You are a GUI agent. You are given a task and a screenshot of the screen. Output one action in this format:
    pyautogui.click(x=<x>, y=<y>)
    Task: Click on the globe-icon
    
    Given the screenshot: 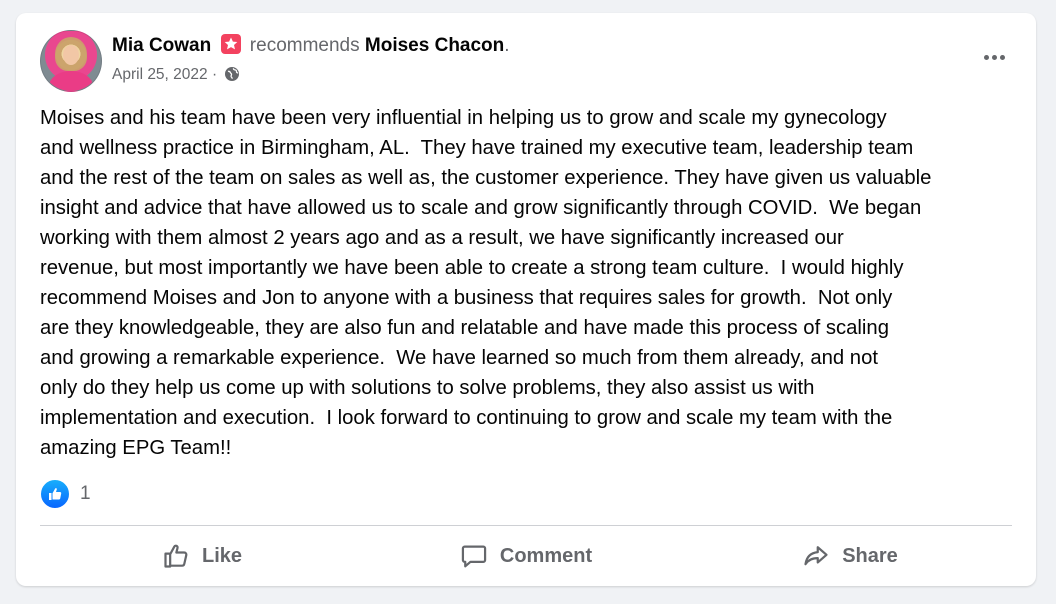 What is the action you would take?
    pyautogui.click(x=232, y=77)
    